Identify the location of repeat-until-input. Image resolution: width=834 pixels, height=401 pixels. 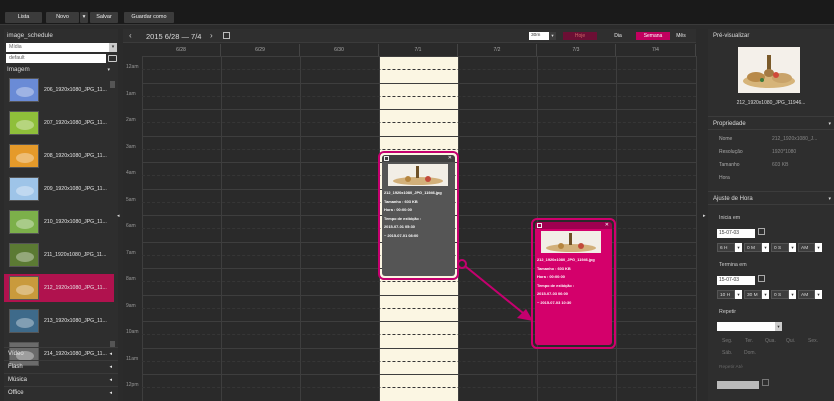
(738, 385).